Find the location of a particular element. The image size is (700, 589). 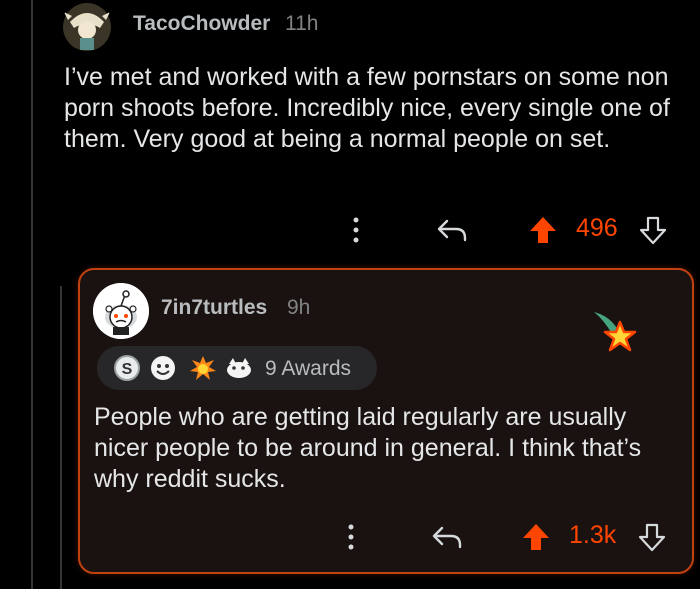

mind-blown-award-icon is located at coordinates (203, 368).